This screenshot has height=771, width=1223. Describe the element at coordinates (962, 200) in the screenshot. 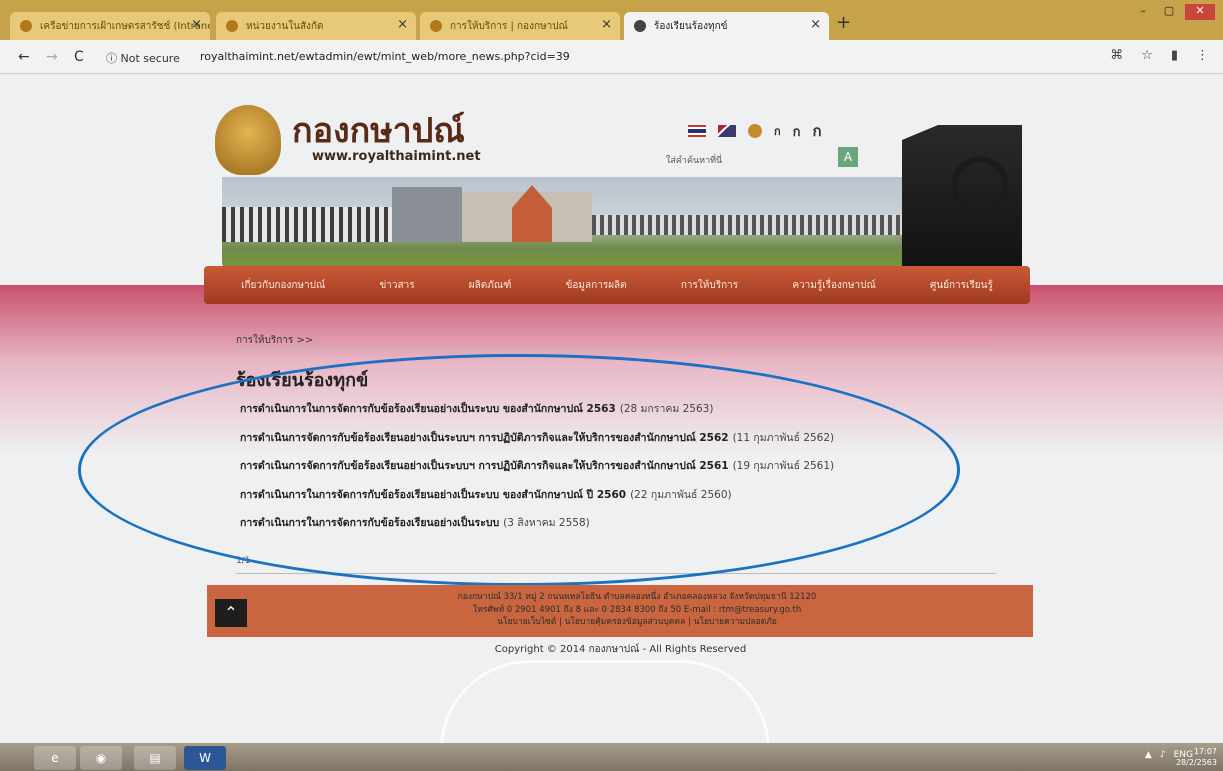

I see `coin-press-machine-image` at that location.